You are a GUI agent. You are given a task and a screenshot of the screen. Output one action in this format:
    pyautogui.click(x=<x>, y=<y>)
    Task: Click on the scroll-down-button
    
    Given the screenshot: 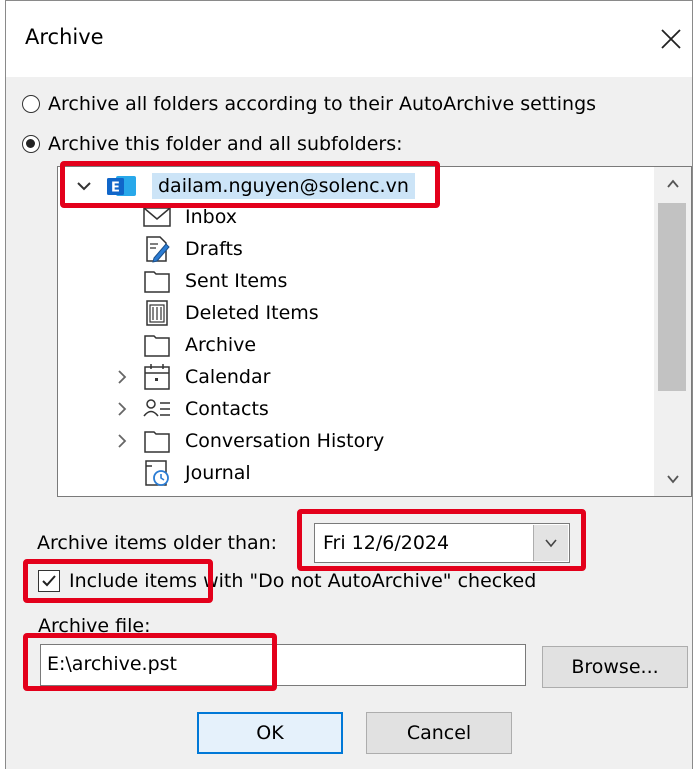 What is the action you would take?
    pyautogui.click(x=672, y=479)
    